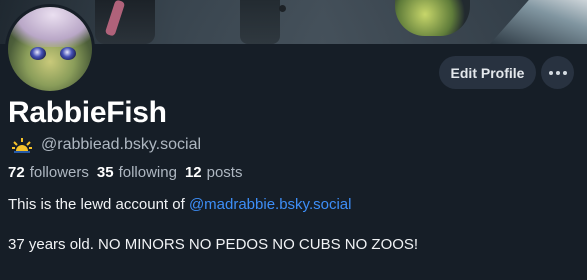  Describe the element at coordinates (282, 8) in the screenshot. I see `banner-small-object` at that location.